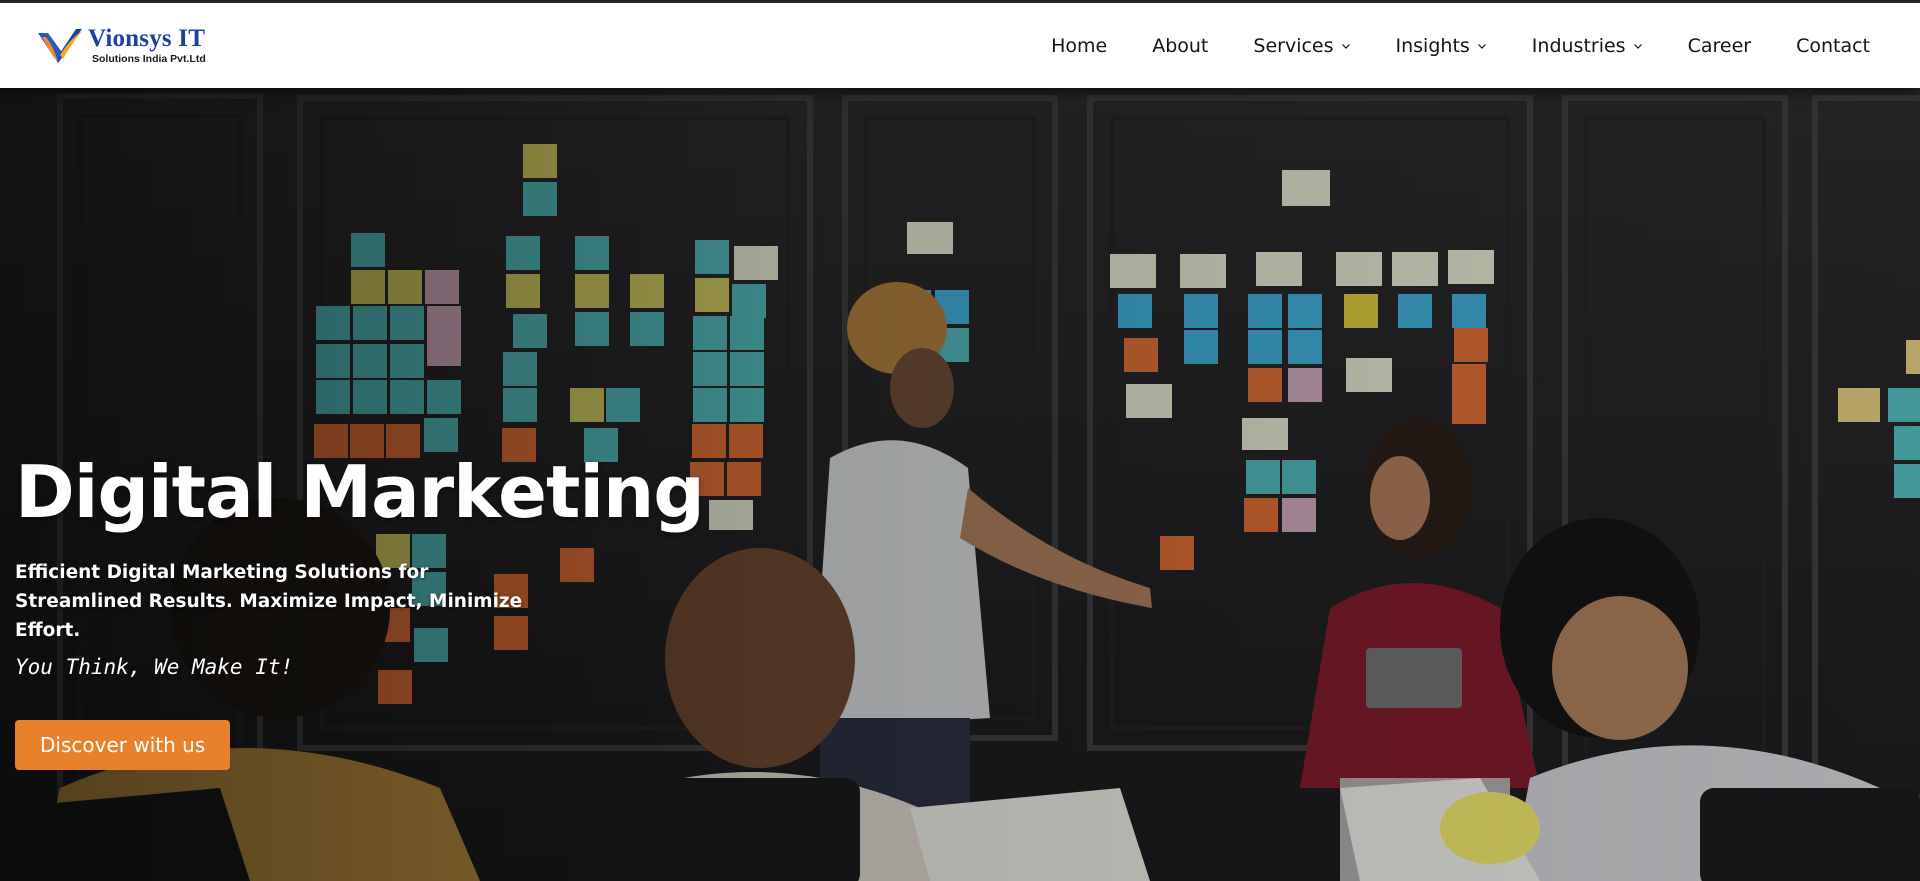 The height and width of the screenshot is (881, 1920). I want to click on nav-label: About, so click(1180, 45).